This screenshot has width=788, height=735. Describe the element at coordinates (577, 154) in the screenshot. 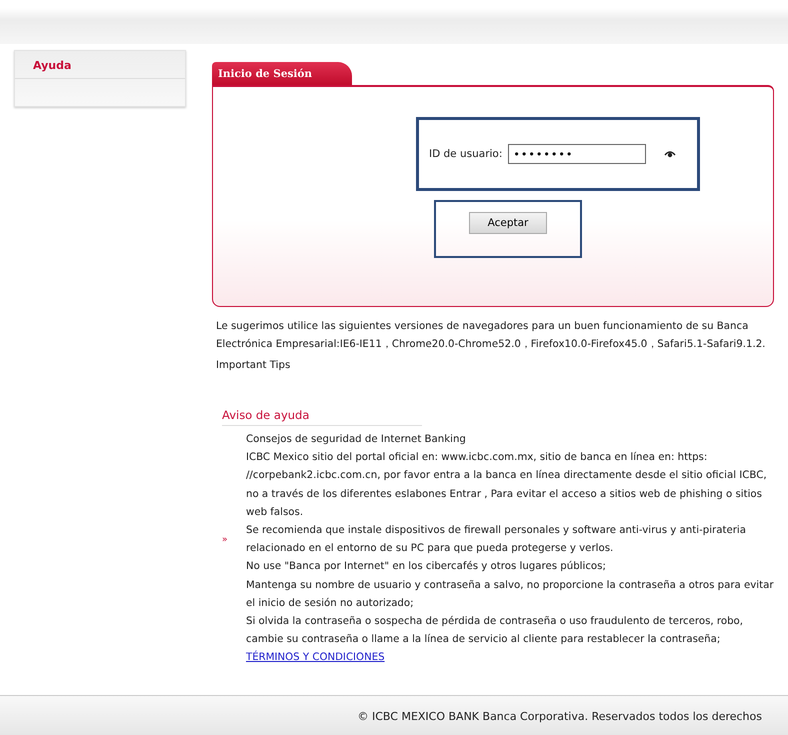

I see `user-id-field: ••••••••` at that location.